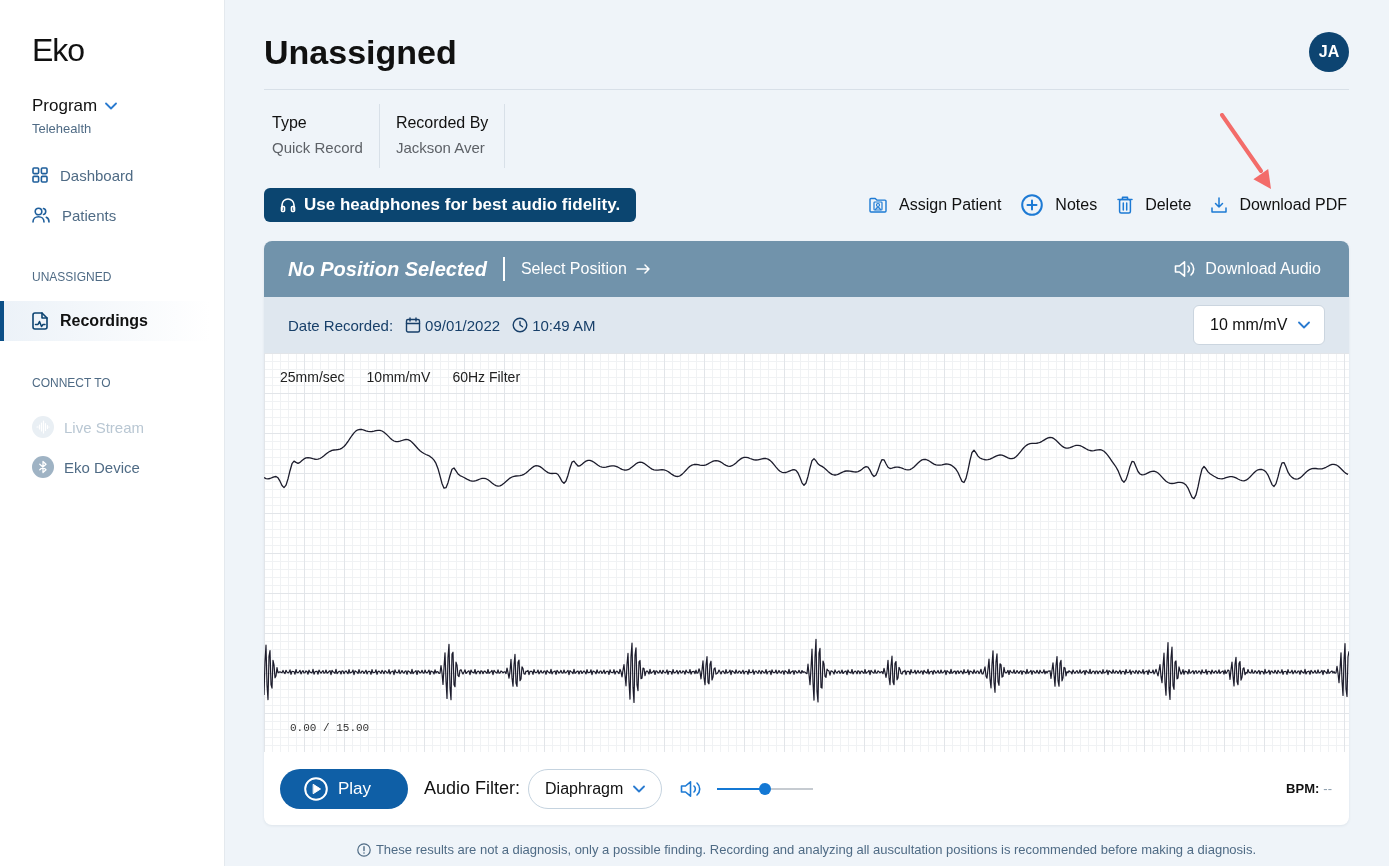 This screenshot has height=866, width=1389. I want to click on scale-select: 10 mm/mV, so click(1259, 325).